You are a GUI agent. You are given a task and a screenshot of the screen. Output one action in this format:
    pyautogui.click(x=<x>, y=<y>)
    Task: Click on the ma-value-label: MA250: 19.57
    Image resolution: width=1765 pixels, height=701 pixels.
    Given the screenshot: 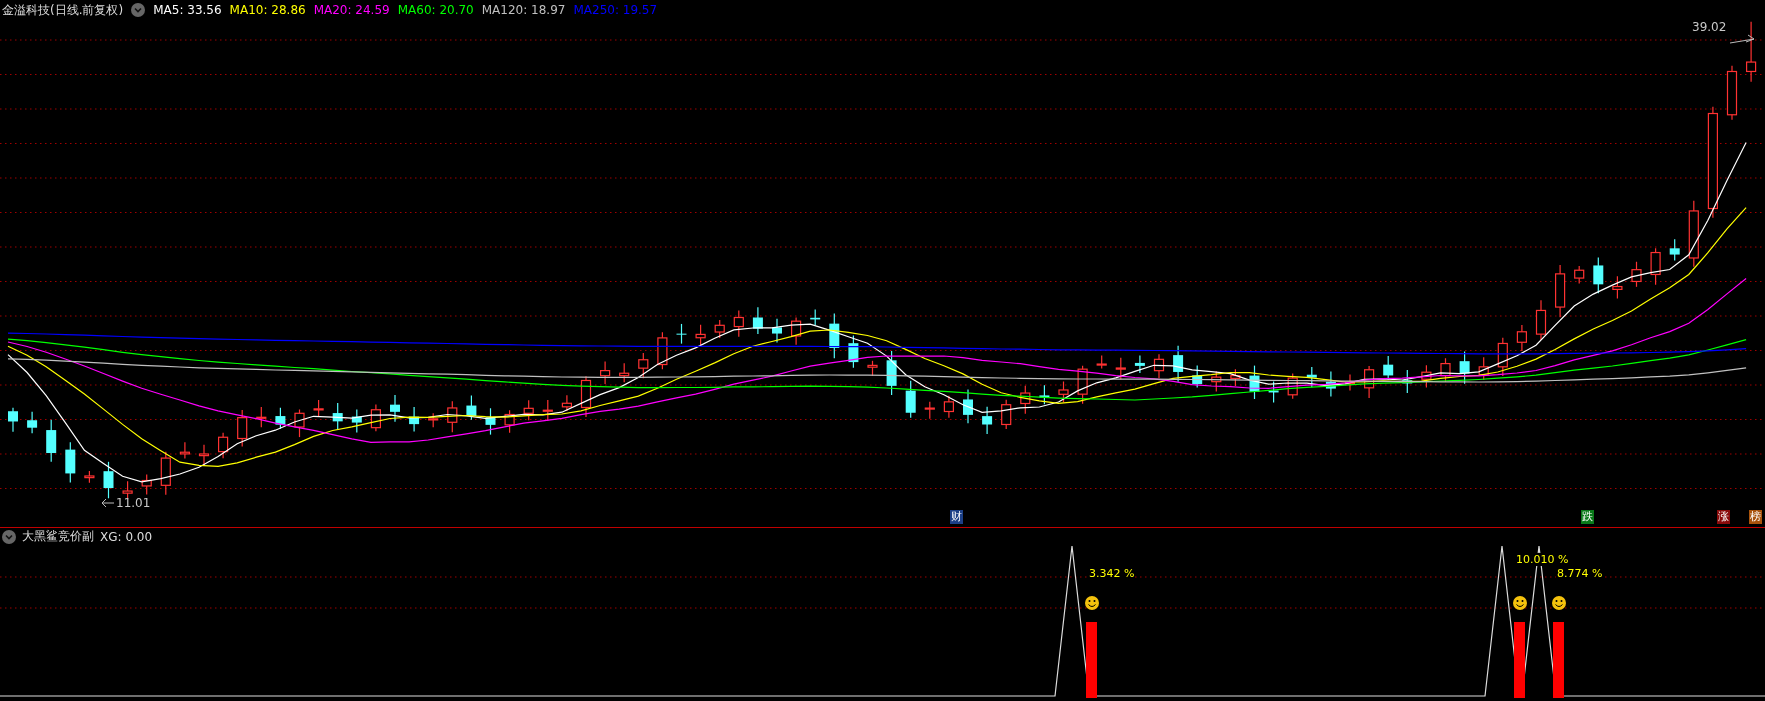 What is the action you would take?
    pyautogui.click(x=615, y=10)
    